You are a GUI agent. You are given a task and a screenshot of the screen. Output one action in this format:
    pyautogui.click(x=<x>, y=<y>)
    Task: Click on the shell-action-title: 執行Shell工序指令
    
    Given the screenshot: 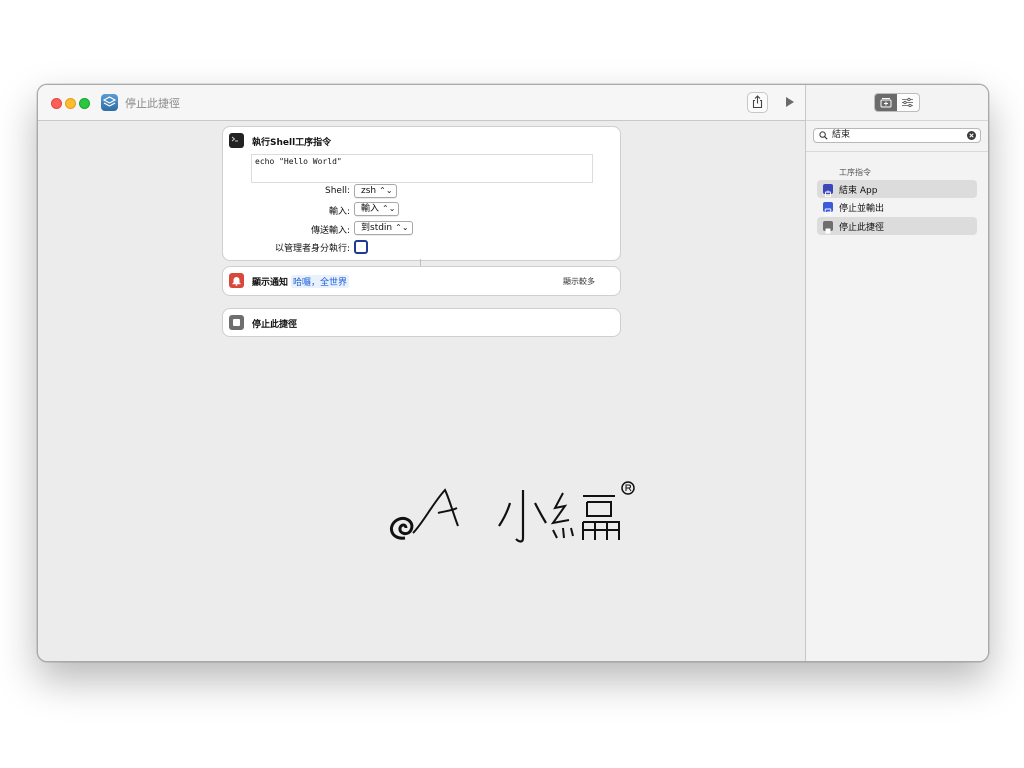 What is the action you would take?
    pyautogui.click(x=292, y=143)
    